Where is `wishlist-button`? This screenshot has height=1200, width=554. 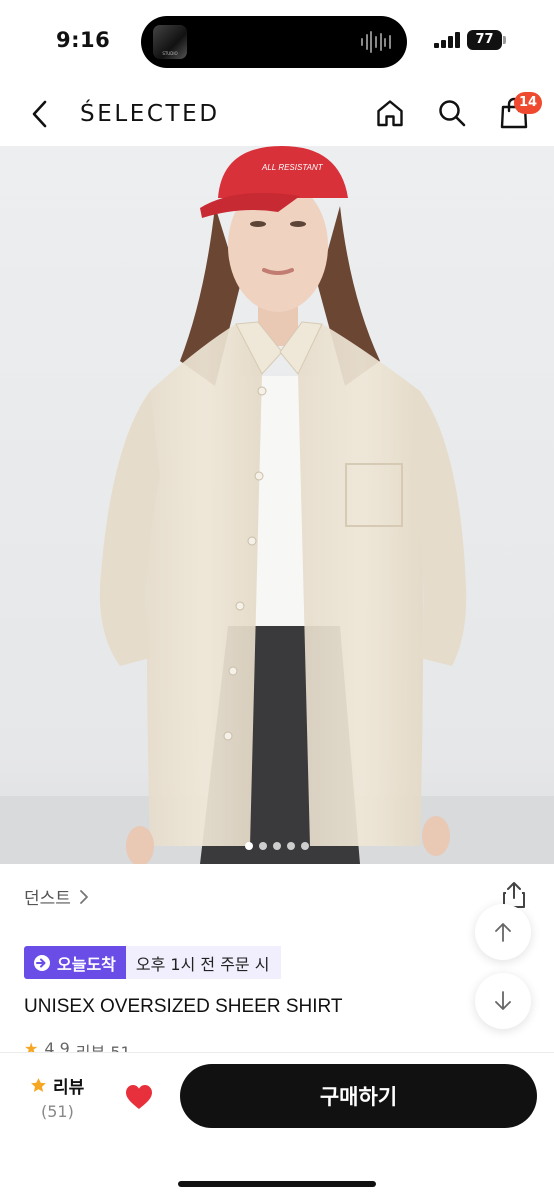 wishlist-button is located at coordinates (139, 1097).